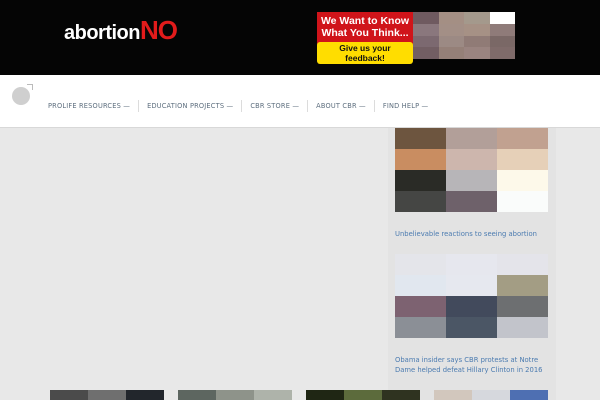  I want to click on nav-item-find-help: FIND HELP —, so click(406, 106).